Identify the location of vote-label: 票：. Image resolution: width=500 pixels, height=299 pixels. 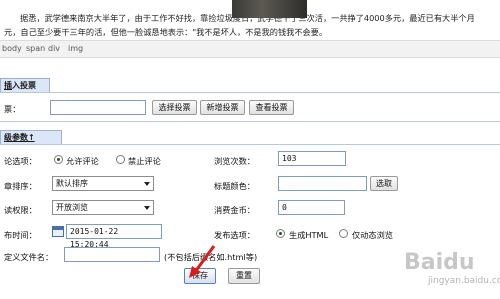
(12, 109).